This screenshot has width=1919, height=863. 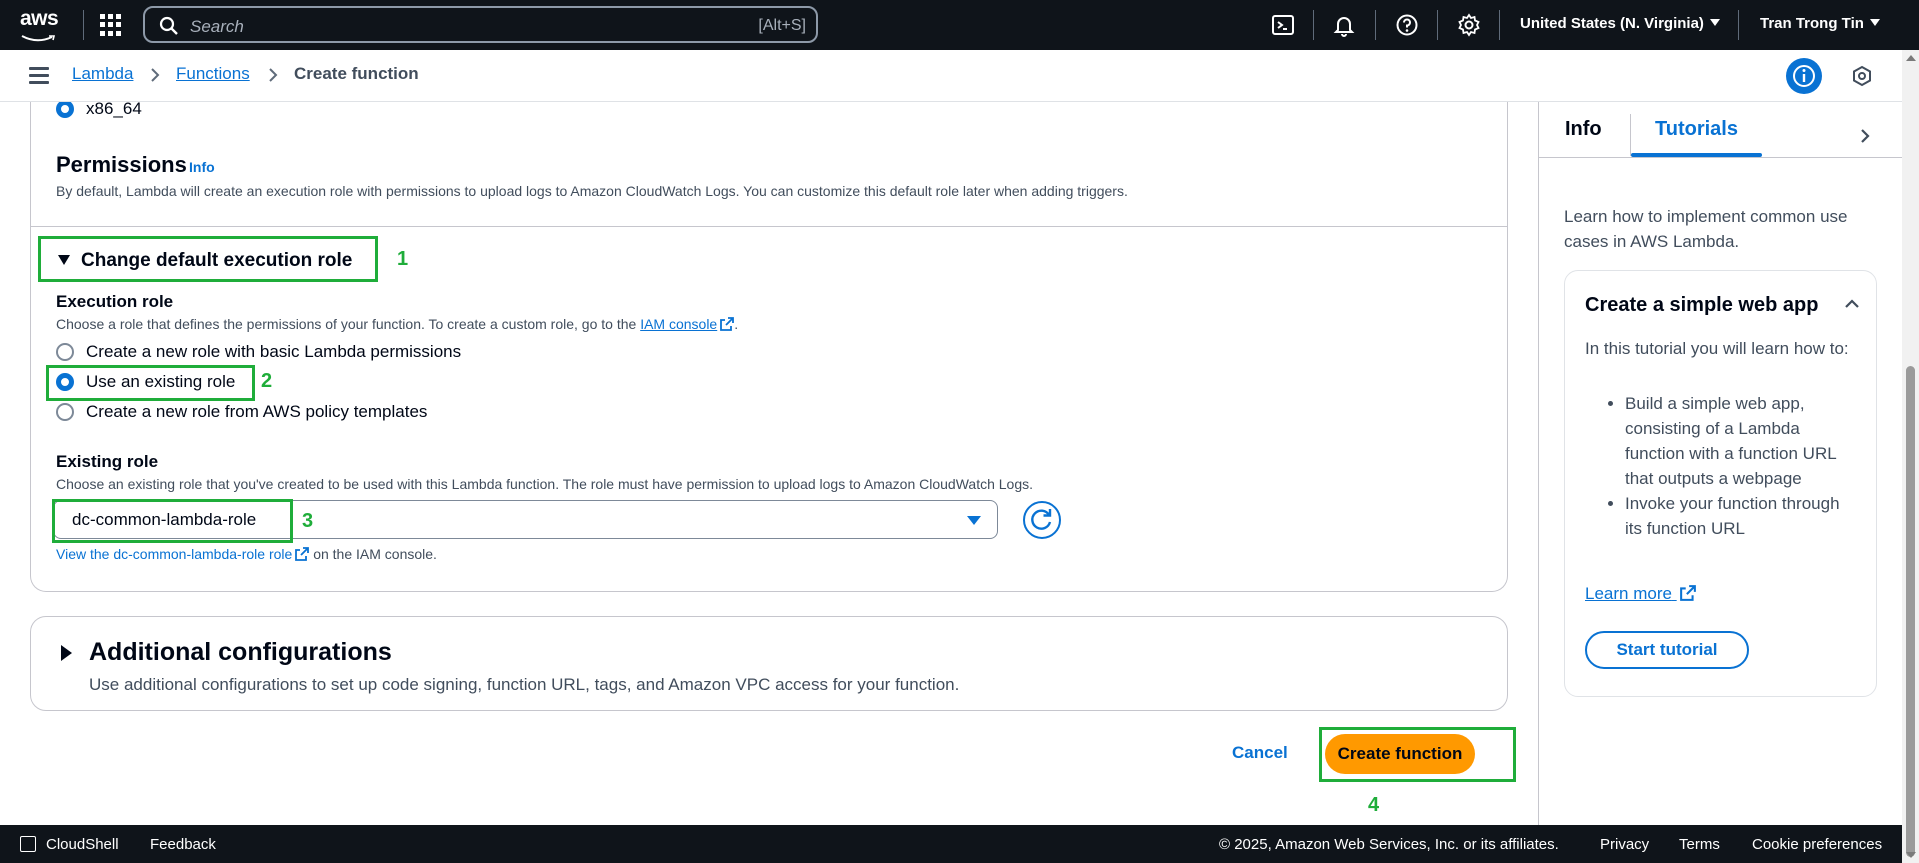 What do you see at coordinates (1612, 23) in the screenshot?
I see `region-label: United States (N. Virginia)` at bounding box center [1612, 23].